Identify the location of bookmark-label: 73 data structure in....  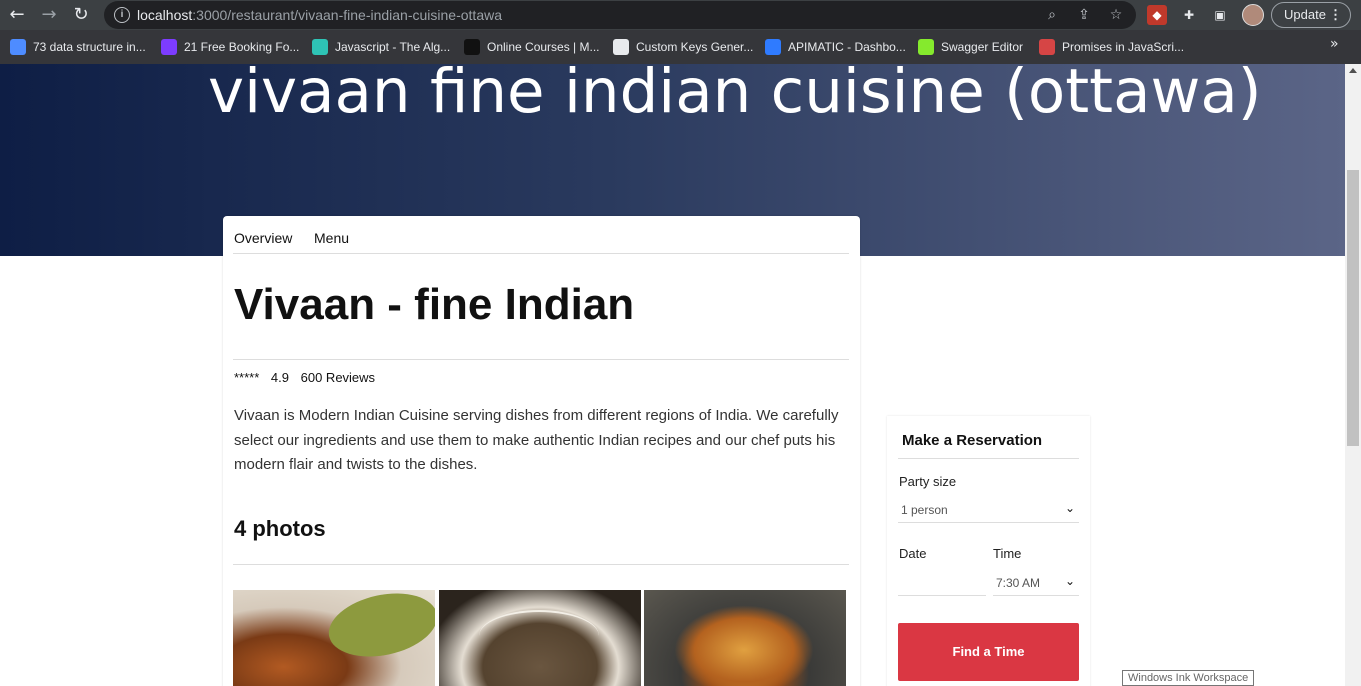
(89, 47).